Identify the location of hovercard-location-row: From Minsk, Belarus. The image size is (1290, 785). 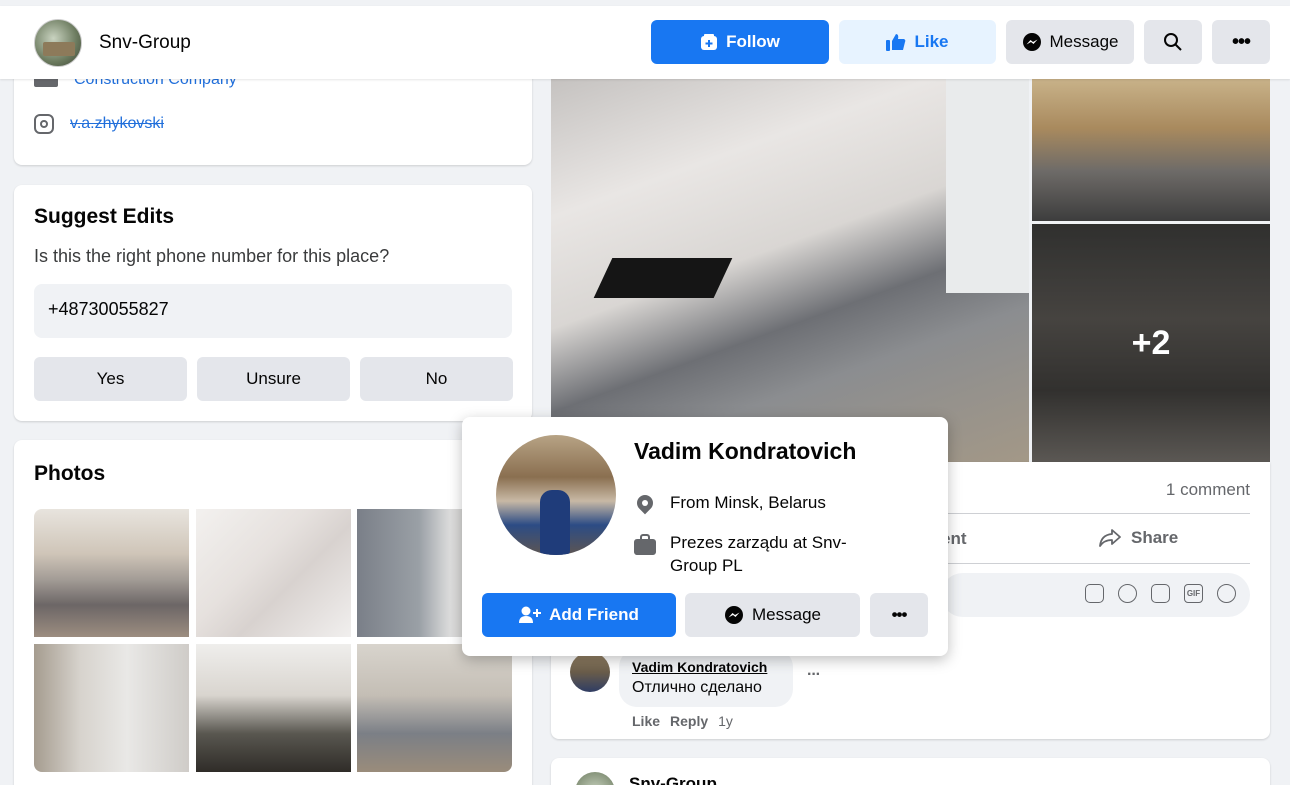
(729, 503).